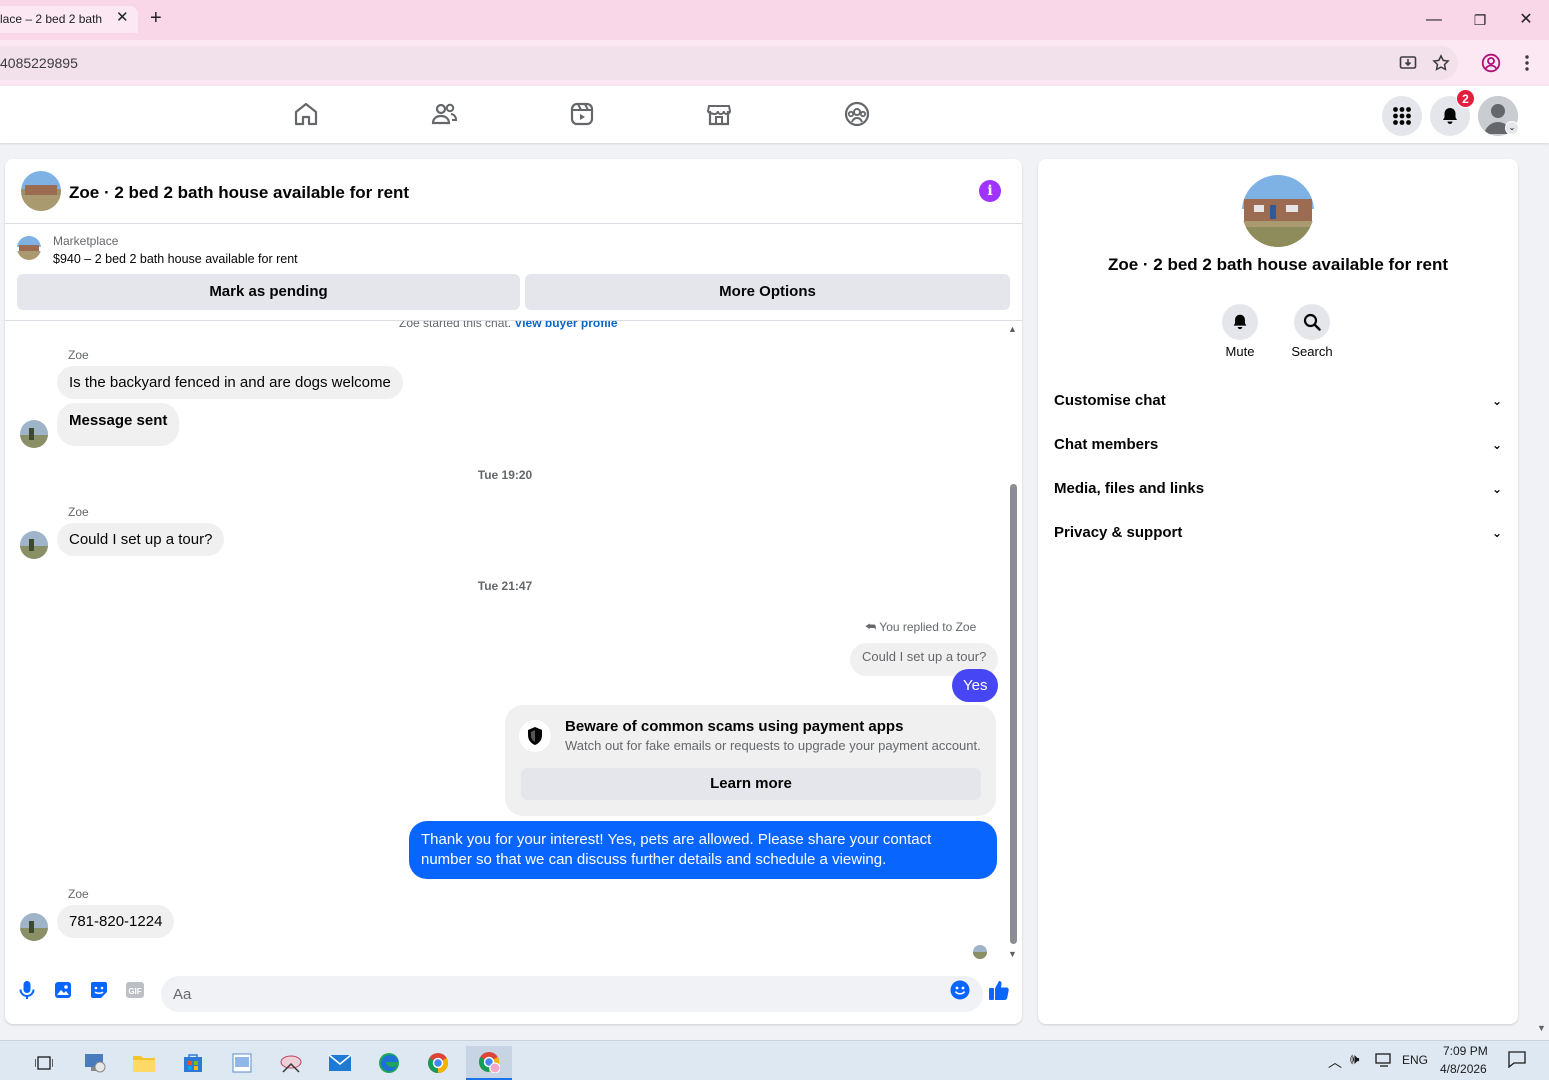  What do you see at coordinates (1335, 1062) in the screenshot?
I see `tray-chevron-up-icon: ︿` at bounding box center [1335, 1062].